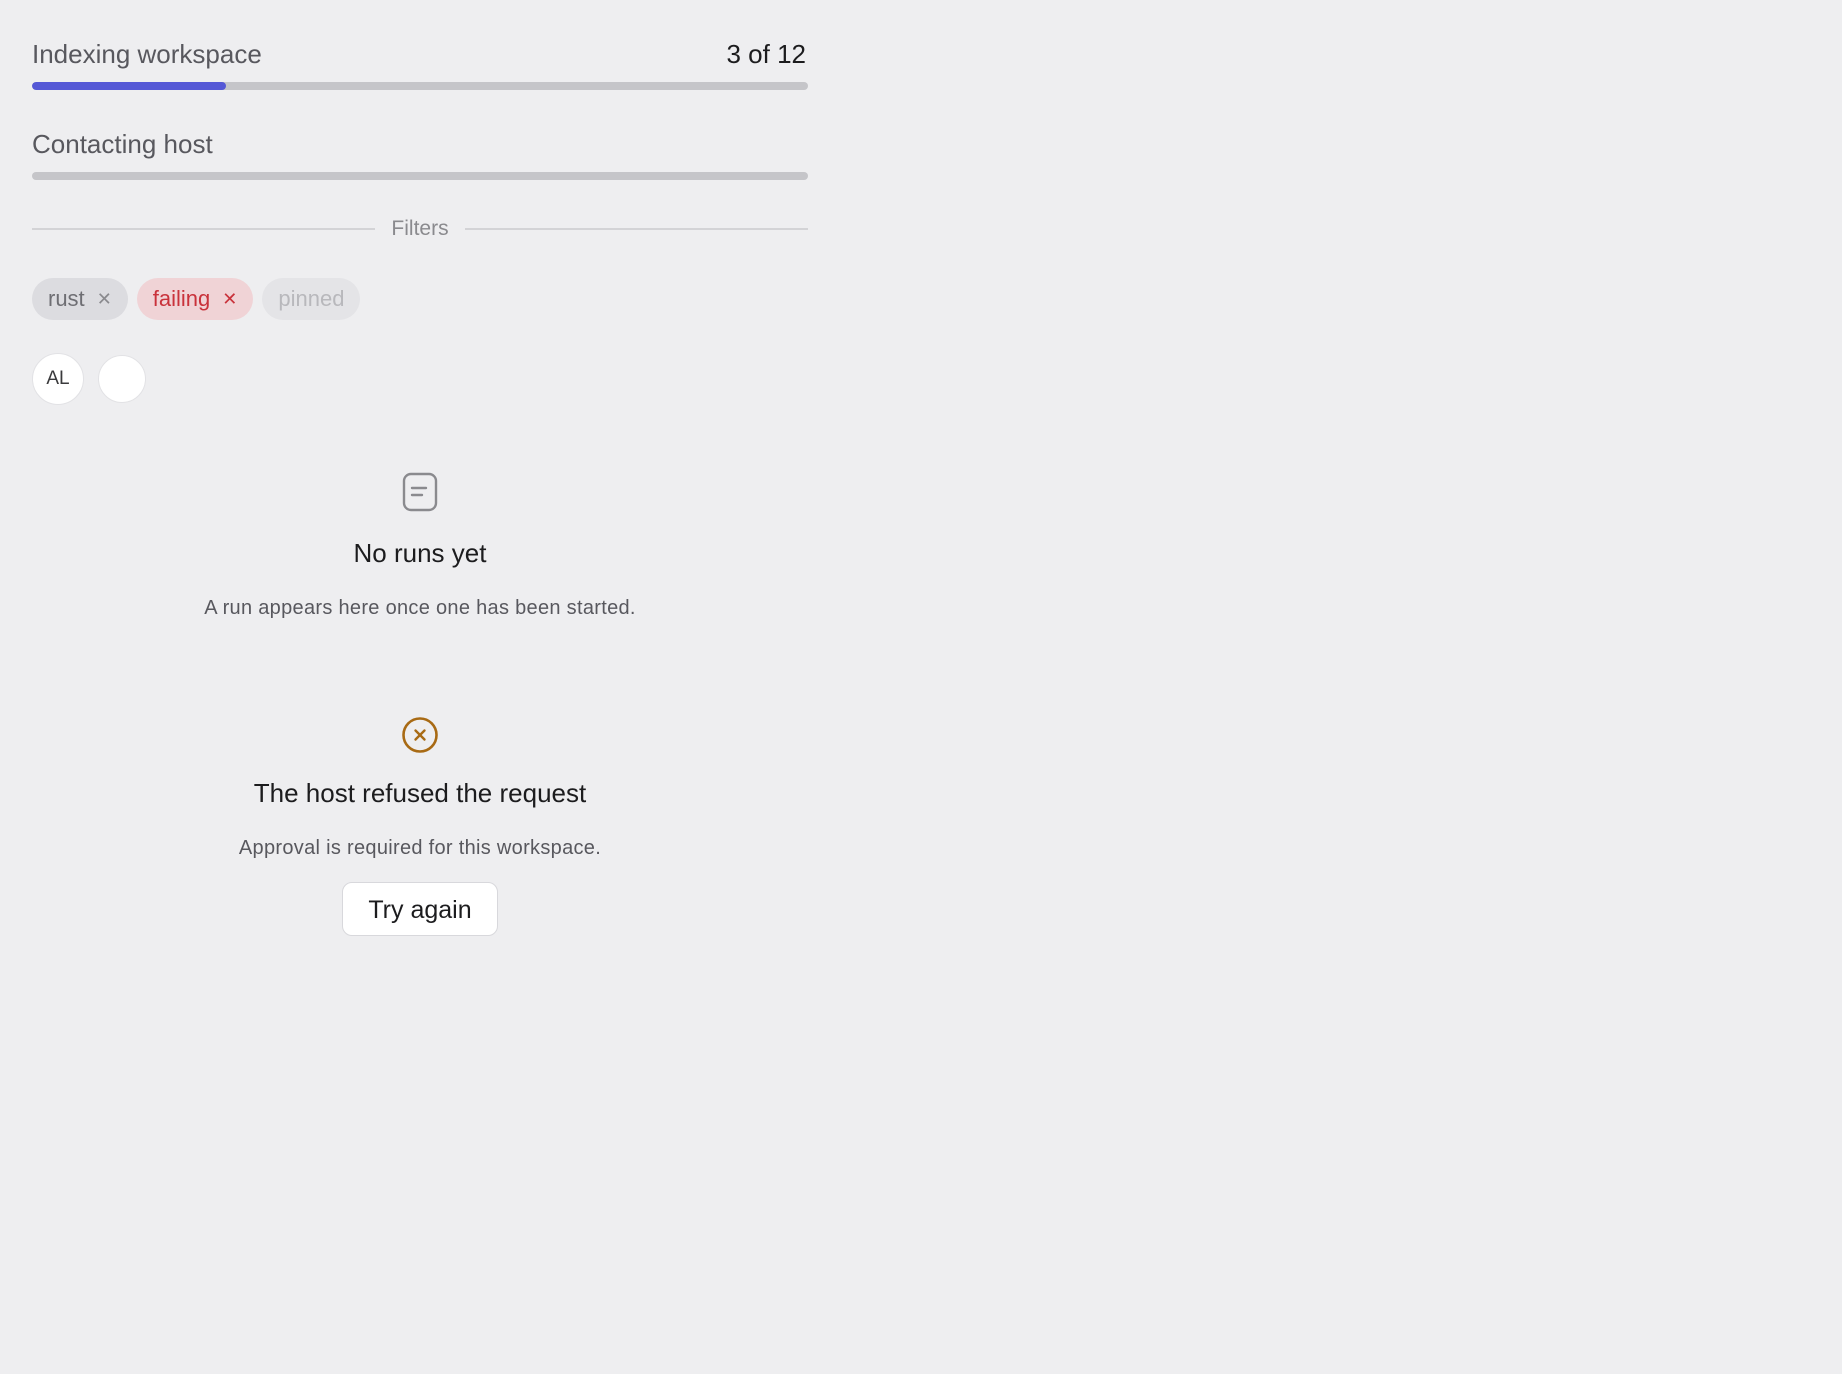  What do you see at coordinates (420, 90) in the screenshot?
I see `progress-contacting: Contacting host` at bounding box center [420, 90].